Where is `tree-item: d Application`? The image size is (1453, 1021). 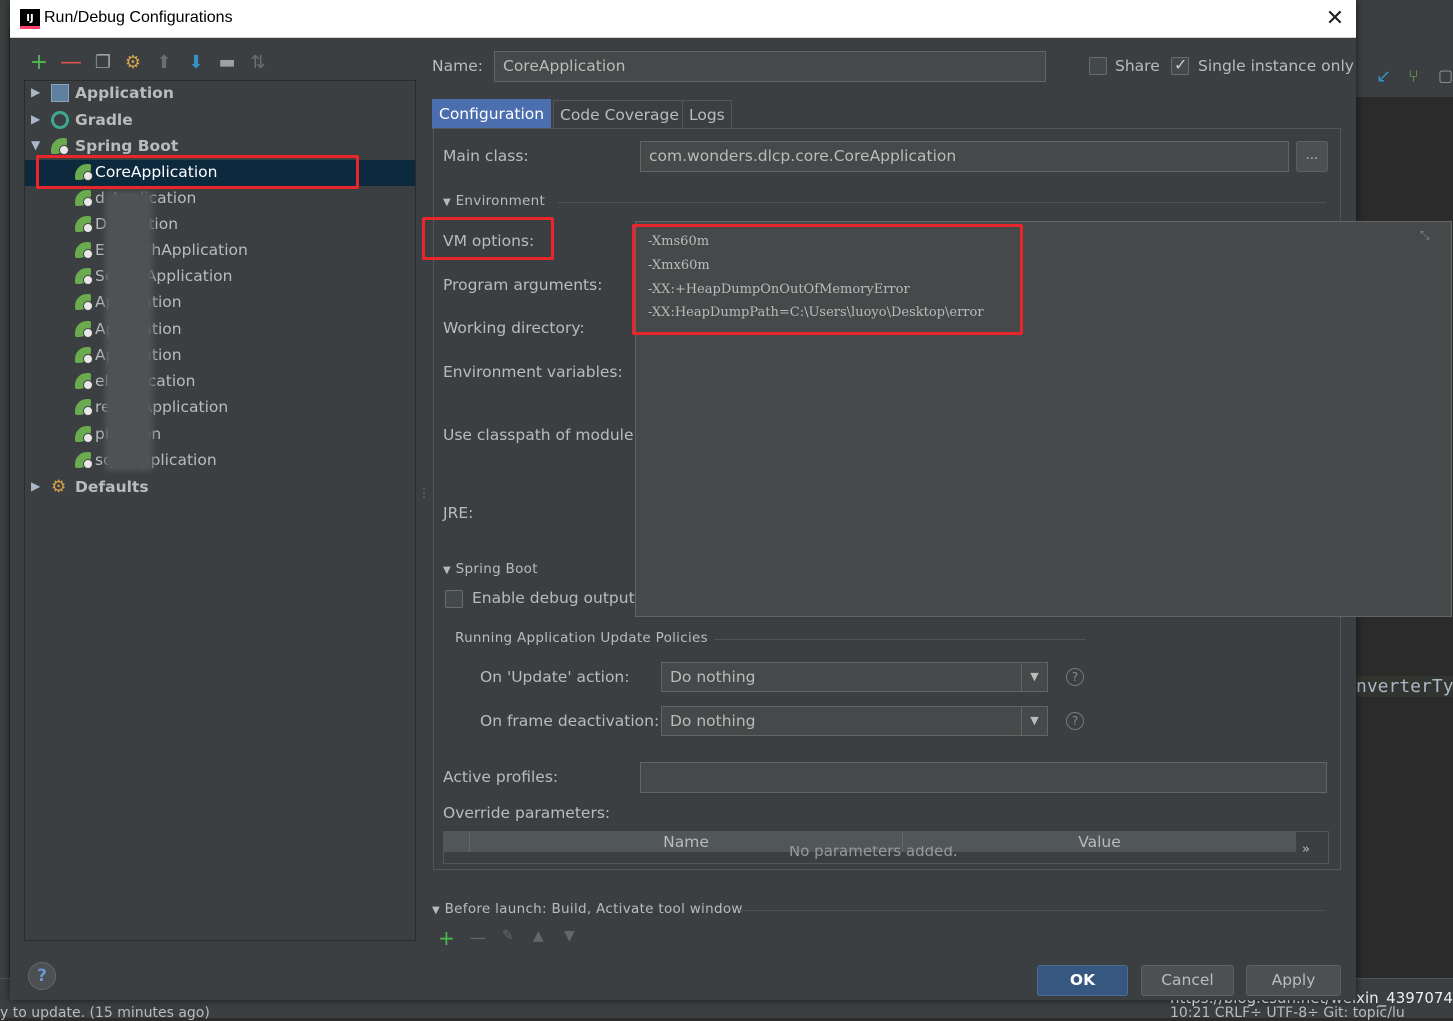 tree-item: d Application is located at coordinates (220, 199).